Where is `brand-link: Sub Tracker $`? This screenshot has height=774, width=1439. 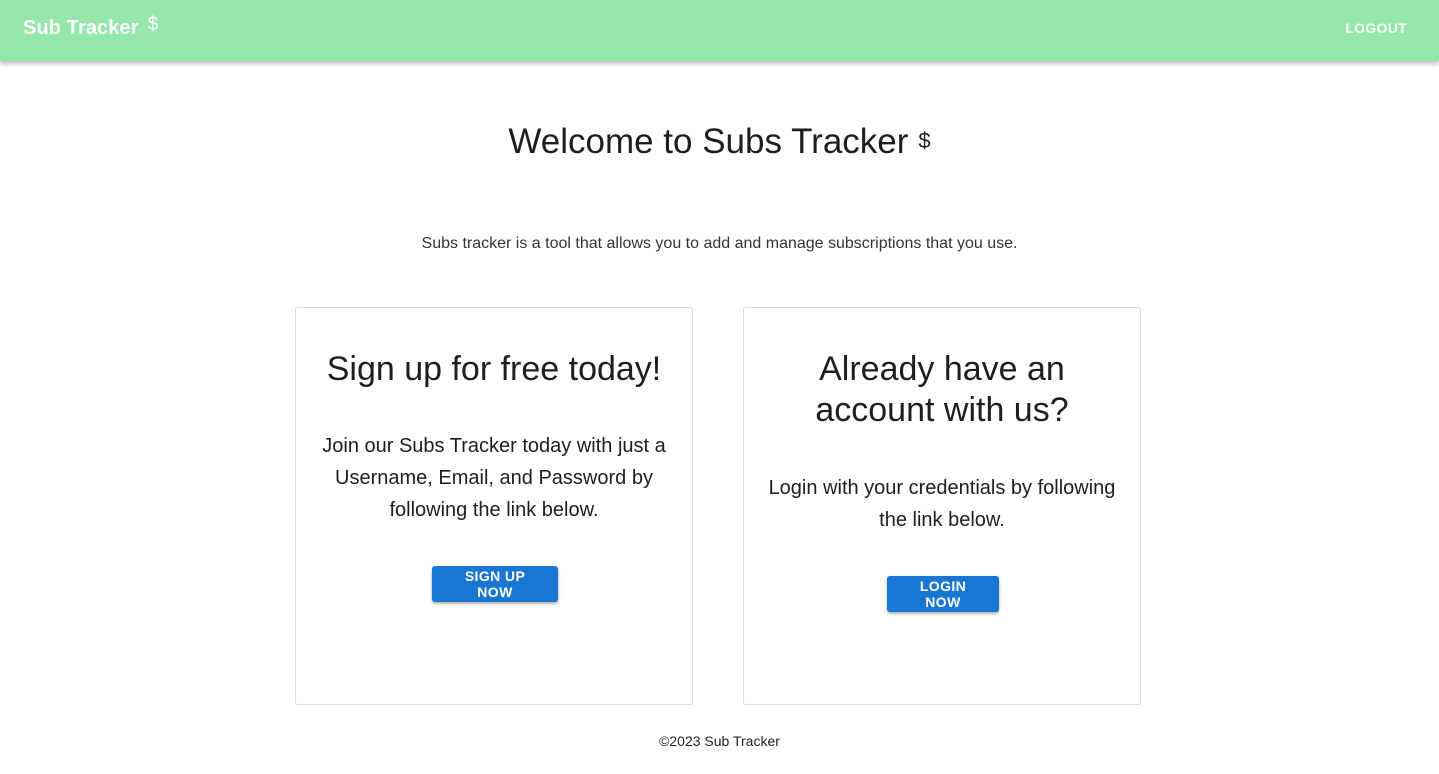
brand-link: Sub Tracker $ is located at coordinates (91, 26).